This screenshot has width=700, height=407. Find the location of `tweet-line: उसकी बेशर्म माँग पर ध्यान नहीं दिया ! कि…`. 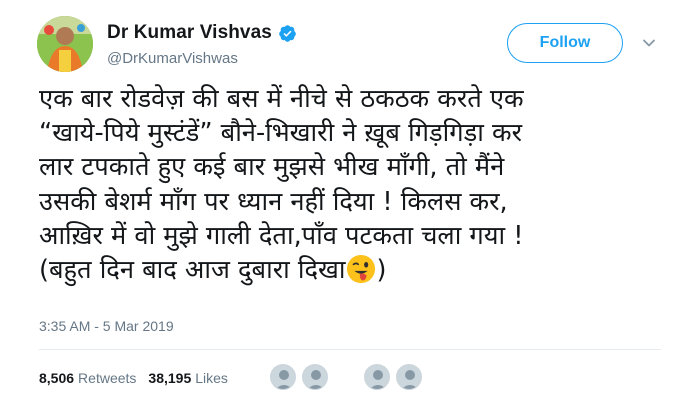

tweet-line: उसकी बेशर्म माँग पर ध्यान नहीं दिया ! कि… is located at coordinates (273, 201).